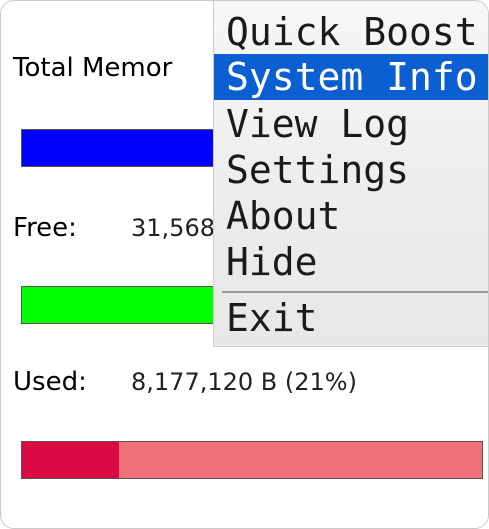  What do you see at coordinates (252, 460) in the screenshot?
I see `used-memory-bar` at bounding box center [252, 460].